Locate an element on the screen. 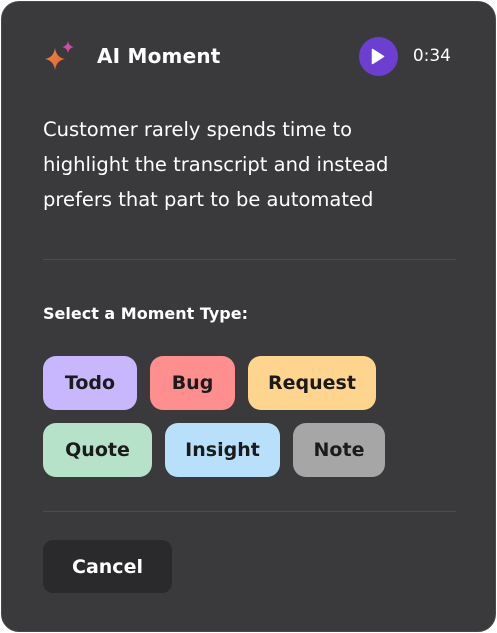  moment-type-insight: Insight is located at coordinates (222, 450).